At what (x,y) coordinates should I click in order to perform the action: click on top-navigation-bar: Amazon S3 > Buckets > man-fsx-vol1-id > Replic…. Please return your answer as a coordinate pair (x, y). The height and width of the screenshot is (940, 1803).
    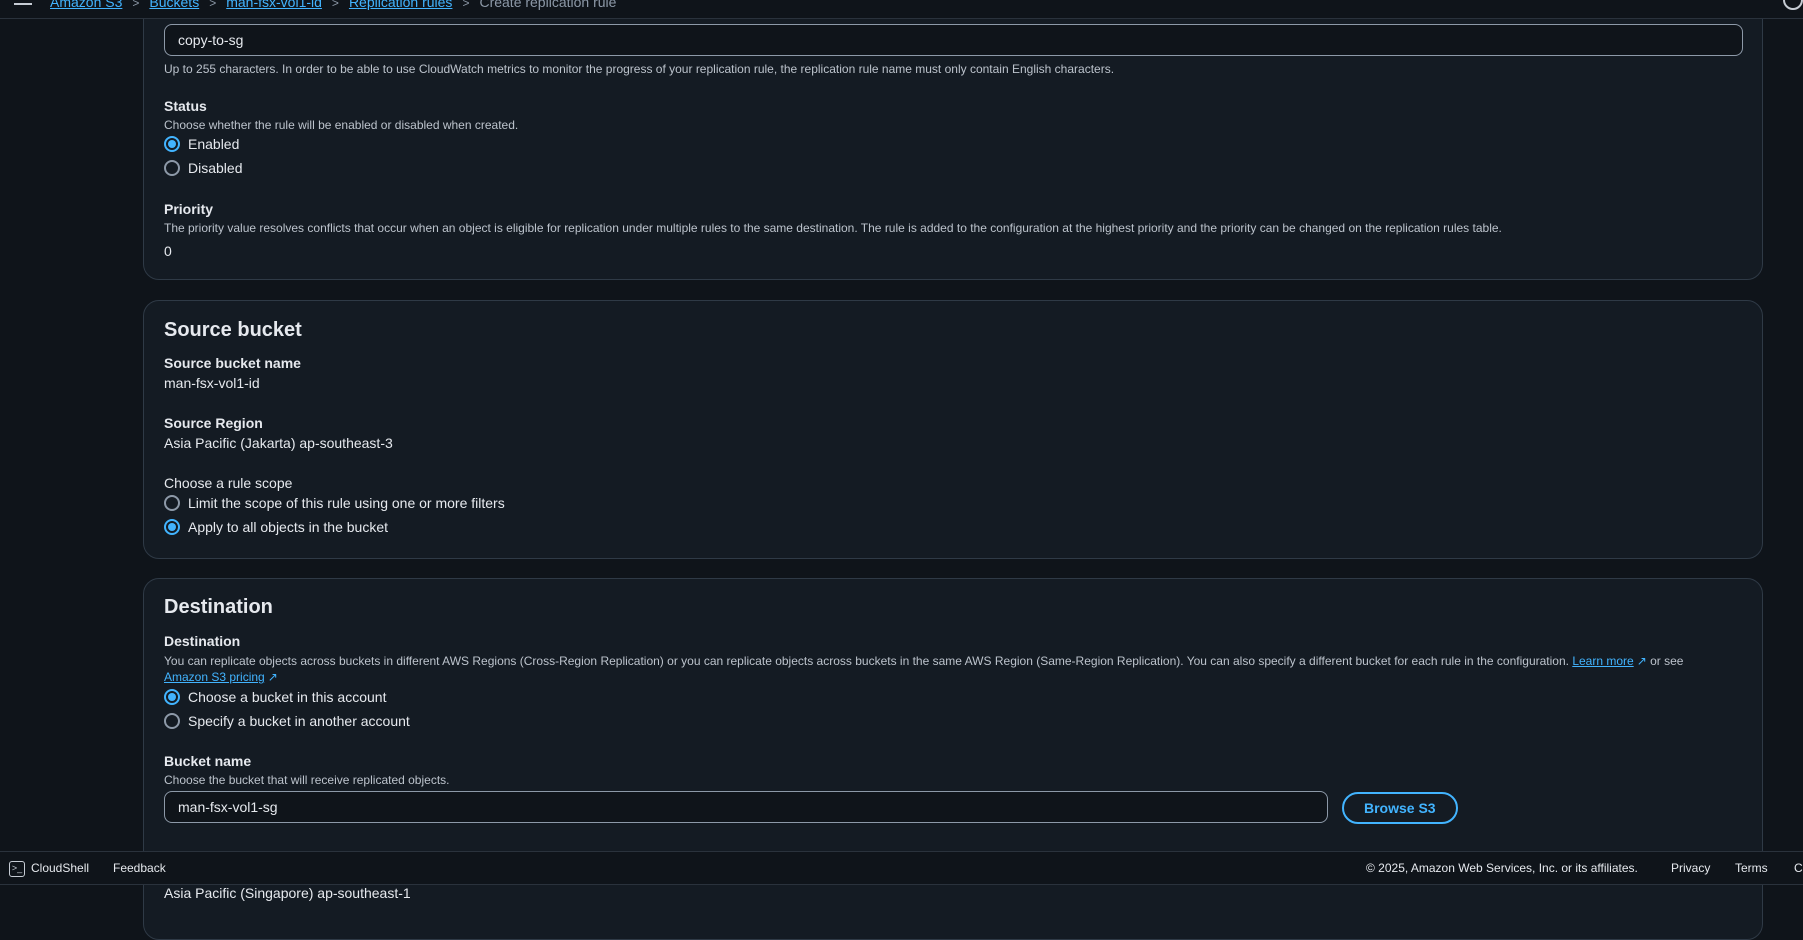
    Looking at the image, I should click on (901, 9).